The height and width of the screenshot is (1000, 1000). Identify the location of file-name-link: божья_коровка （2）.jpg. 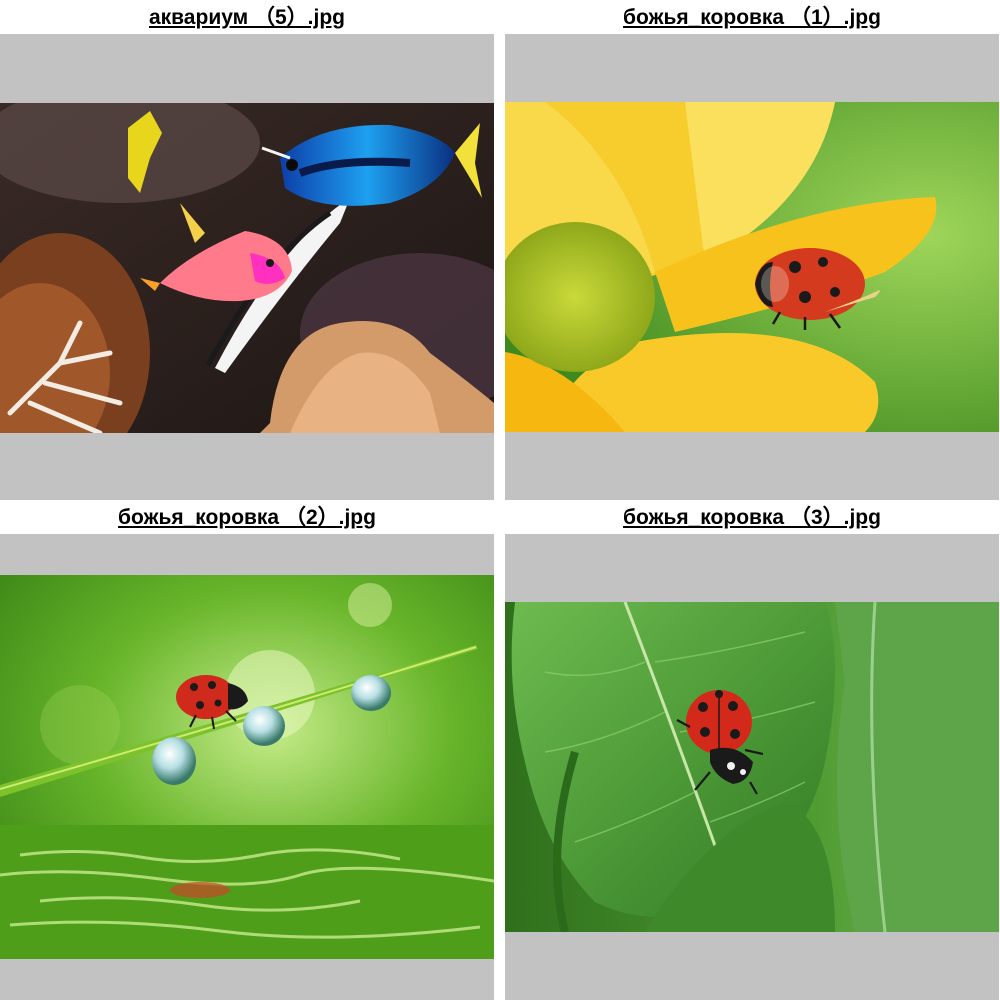
(247, 517).